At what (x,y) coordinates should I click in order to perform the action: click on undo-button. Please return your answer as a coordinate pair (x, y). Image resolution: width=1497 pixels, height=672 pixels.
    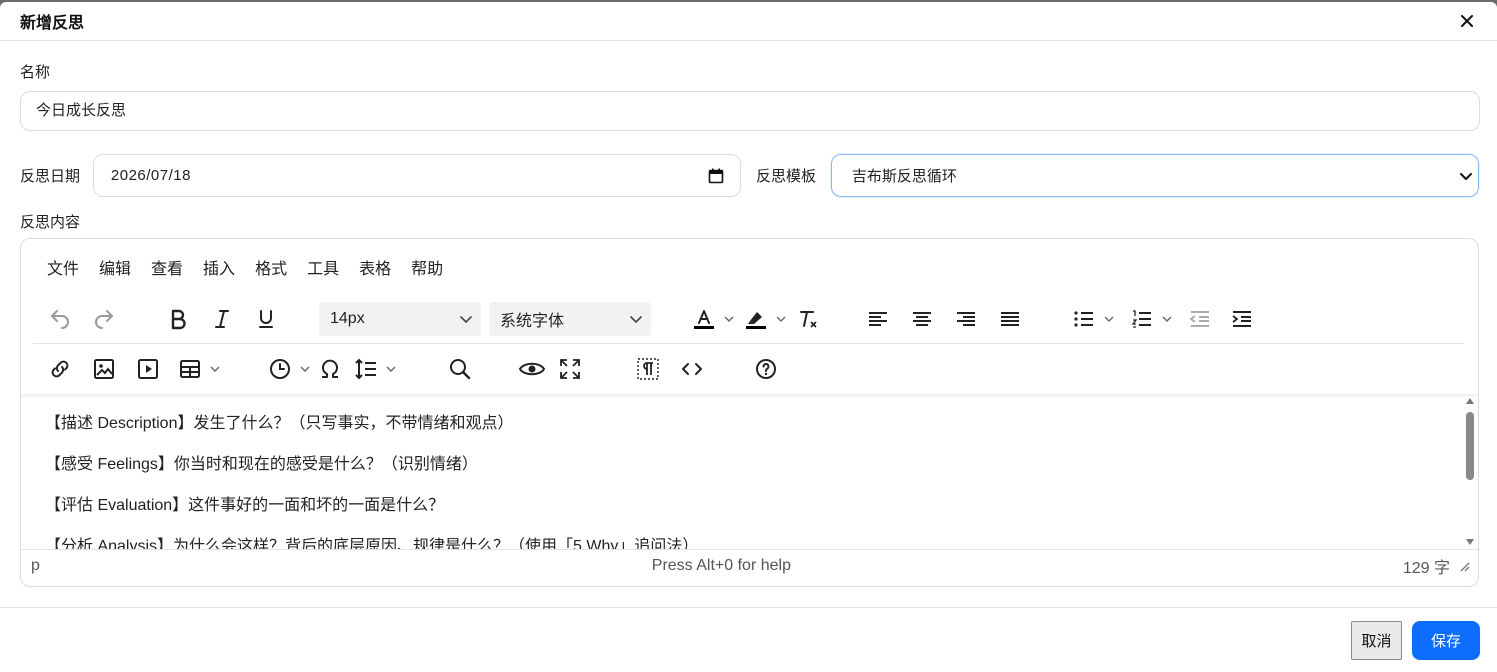
    Looking at the image, I should click on (60, 319).